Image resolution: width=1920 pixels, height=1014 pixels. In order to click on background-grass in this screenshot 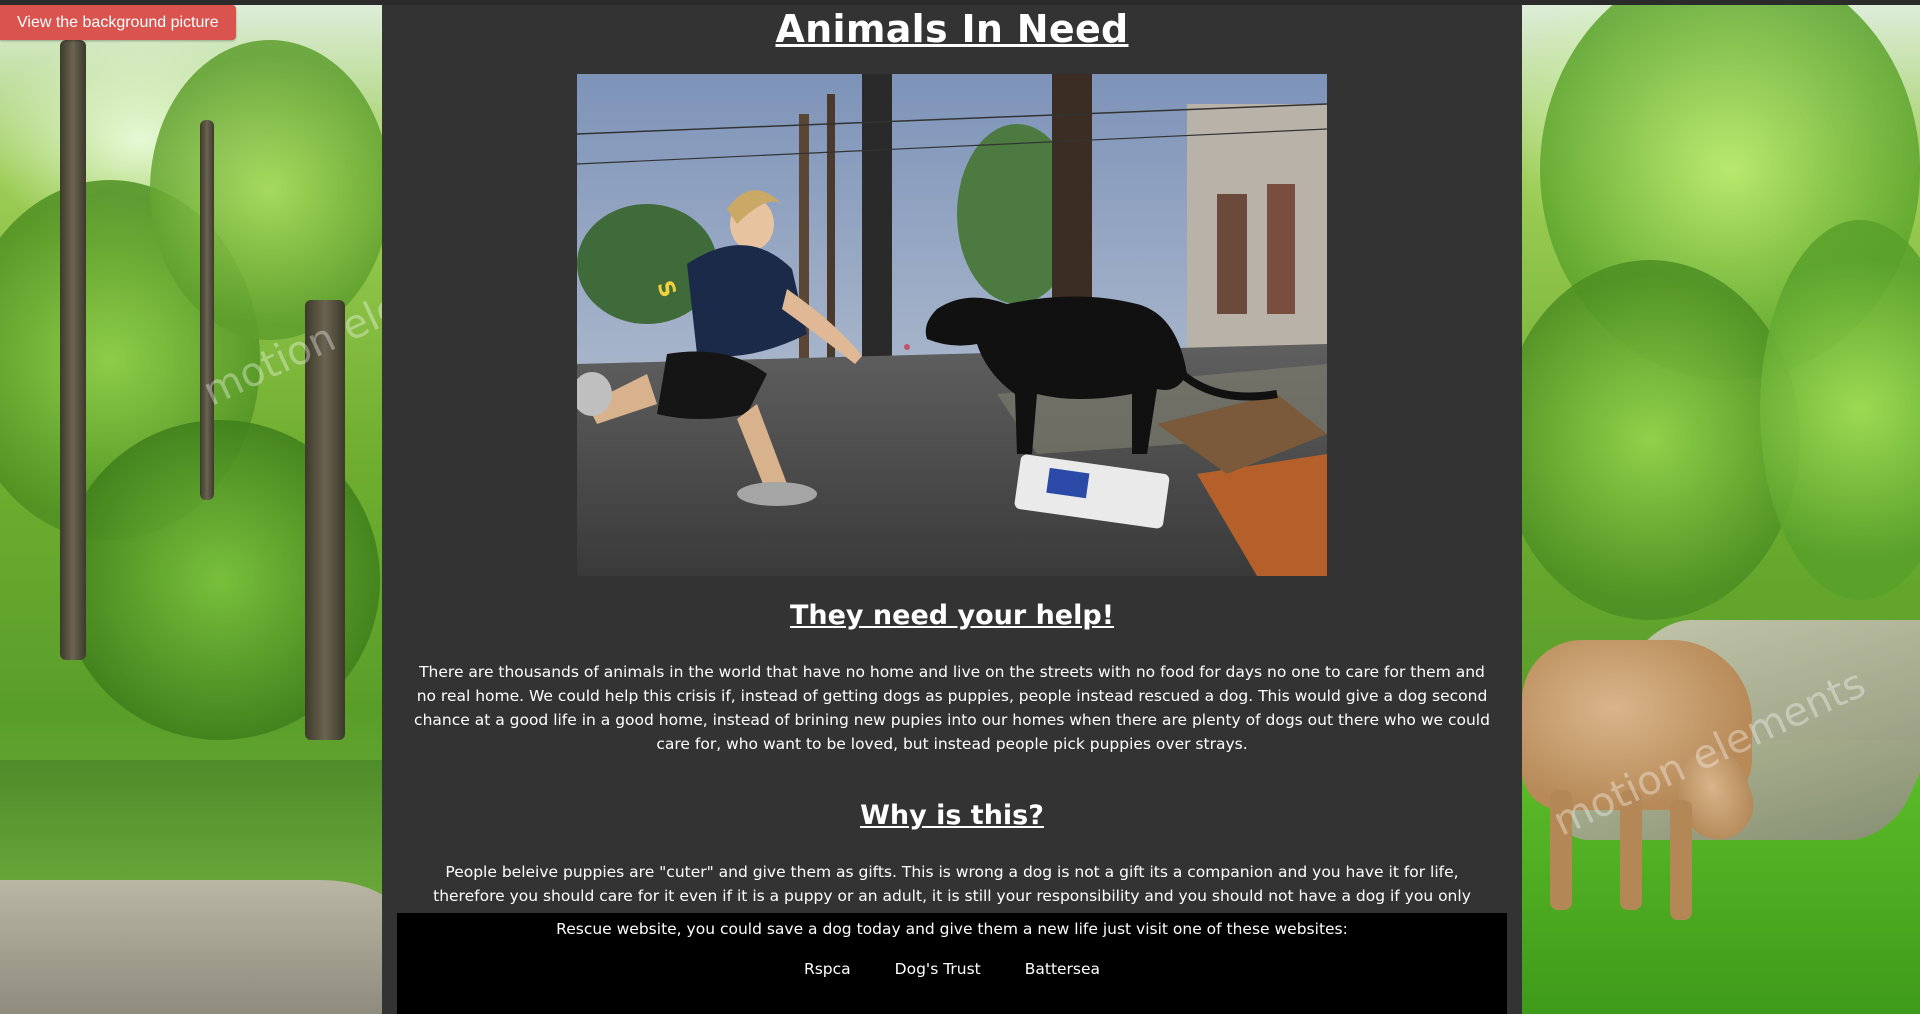, I will do `click(195, 830)`.